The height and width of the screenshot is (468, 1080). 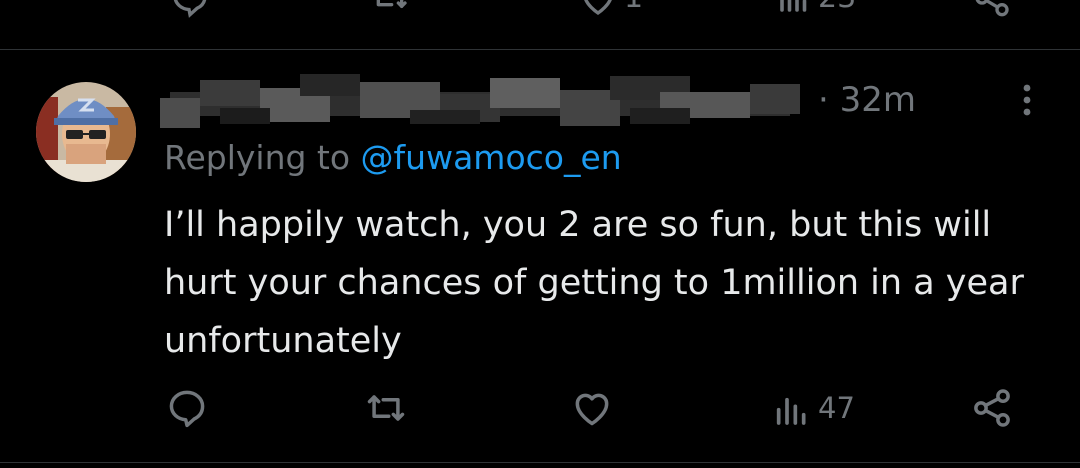 I want to click on views-count: 47, so click(x=836, y=408).